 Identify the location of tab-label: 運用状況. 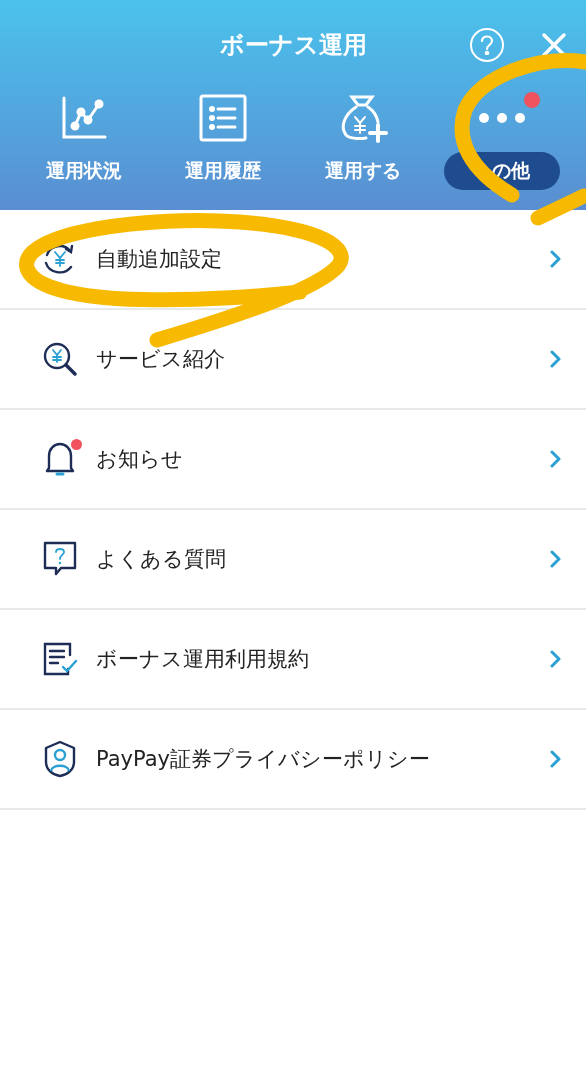
(83, 170).